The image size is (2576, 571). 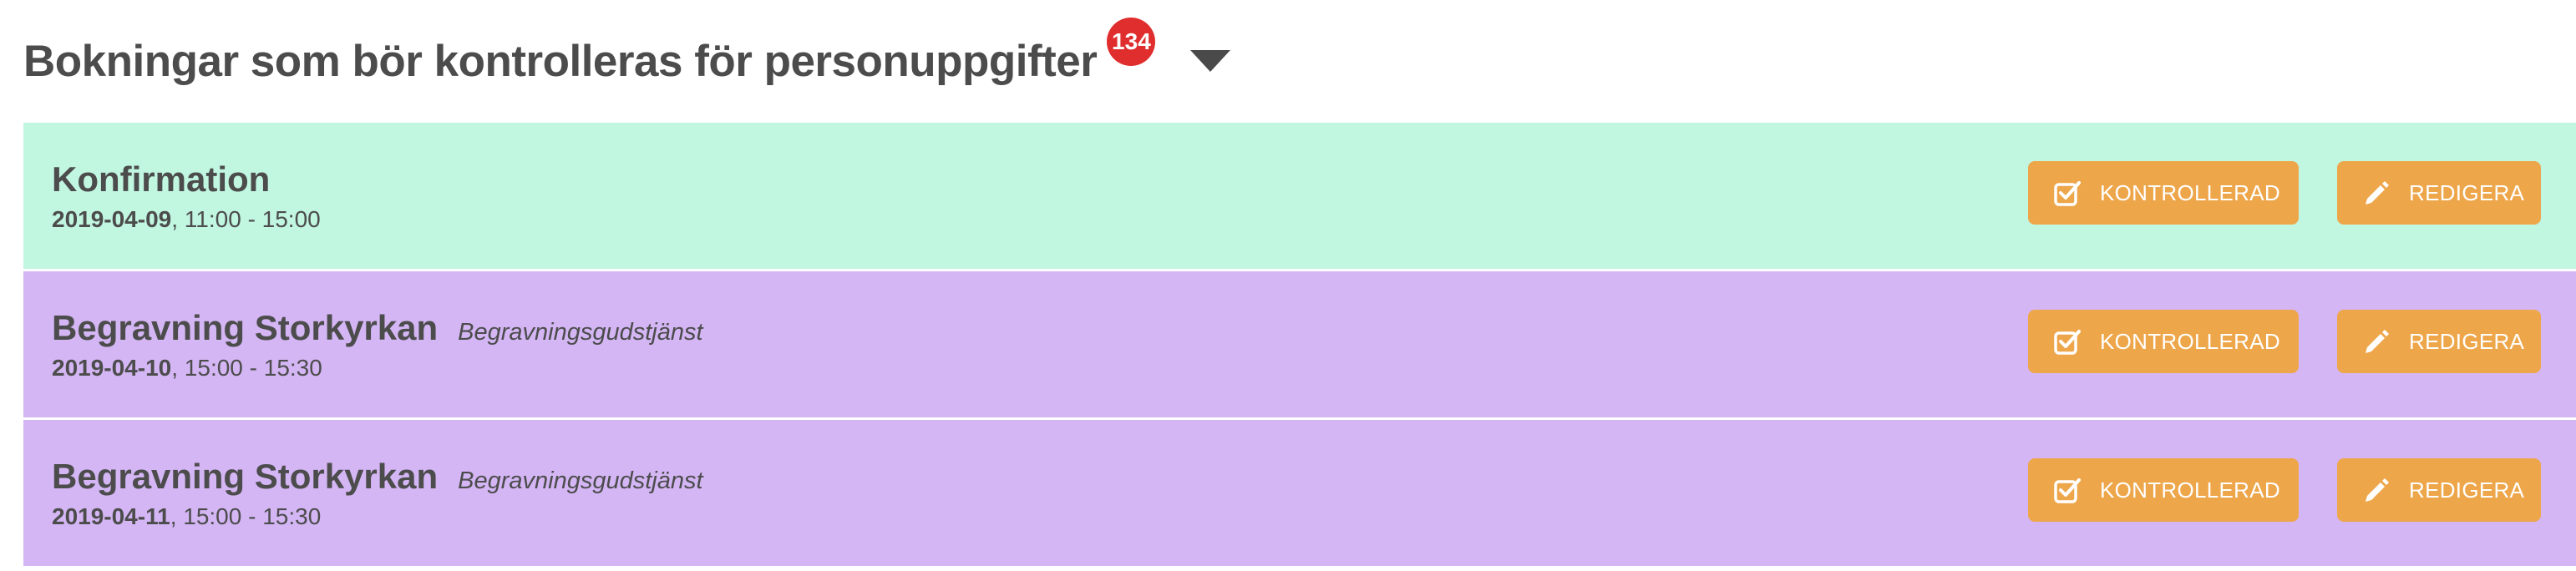 What do you see at coordinates (377, 368) in the screenshot?
I see `booking-datetime: 2019-04-10, 15:00 - 15:30` at bounding box center [377, 368].